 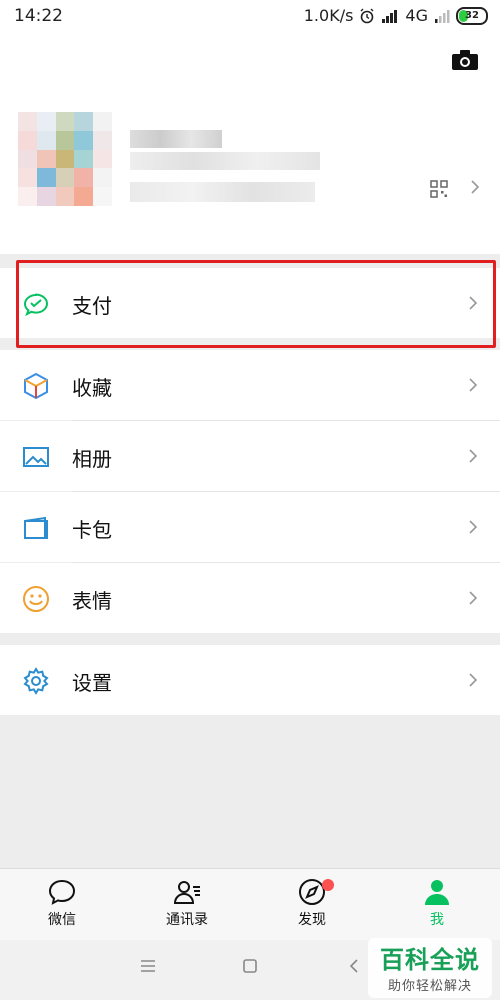 I want to click on menu-item-stickers: 表情, so click(x=250, y=598).